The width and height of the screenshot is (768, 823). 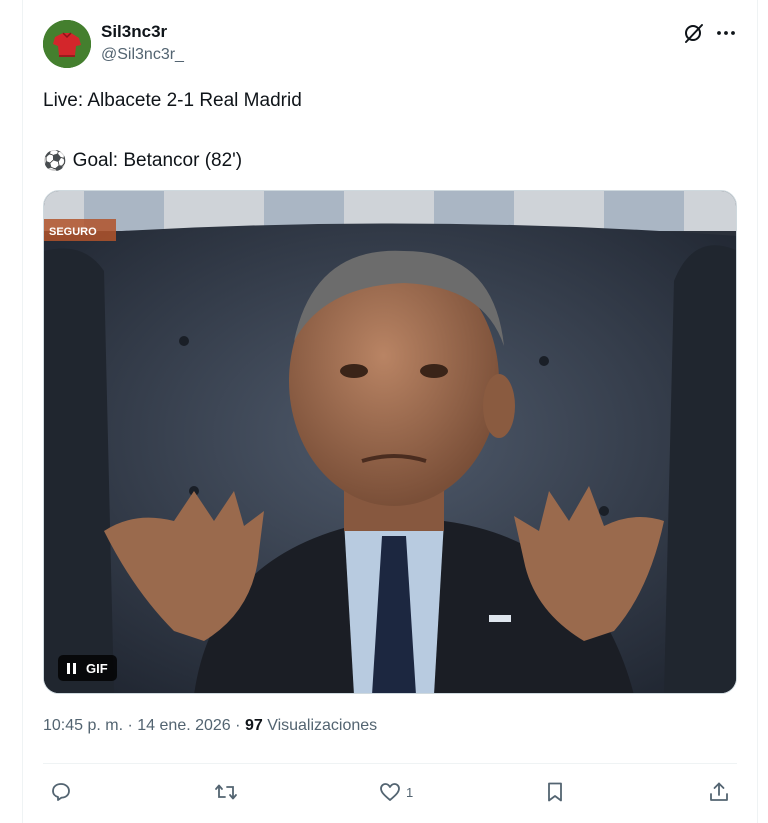 What do you see at coordinates (55, 161) in the screenshot?
I see `soccer-ball-icon: ⚽` at bounding box center [55, 161].